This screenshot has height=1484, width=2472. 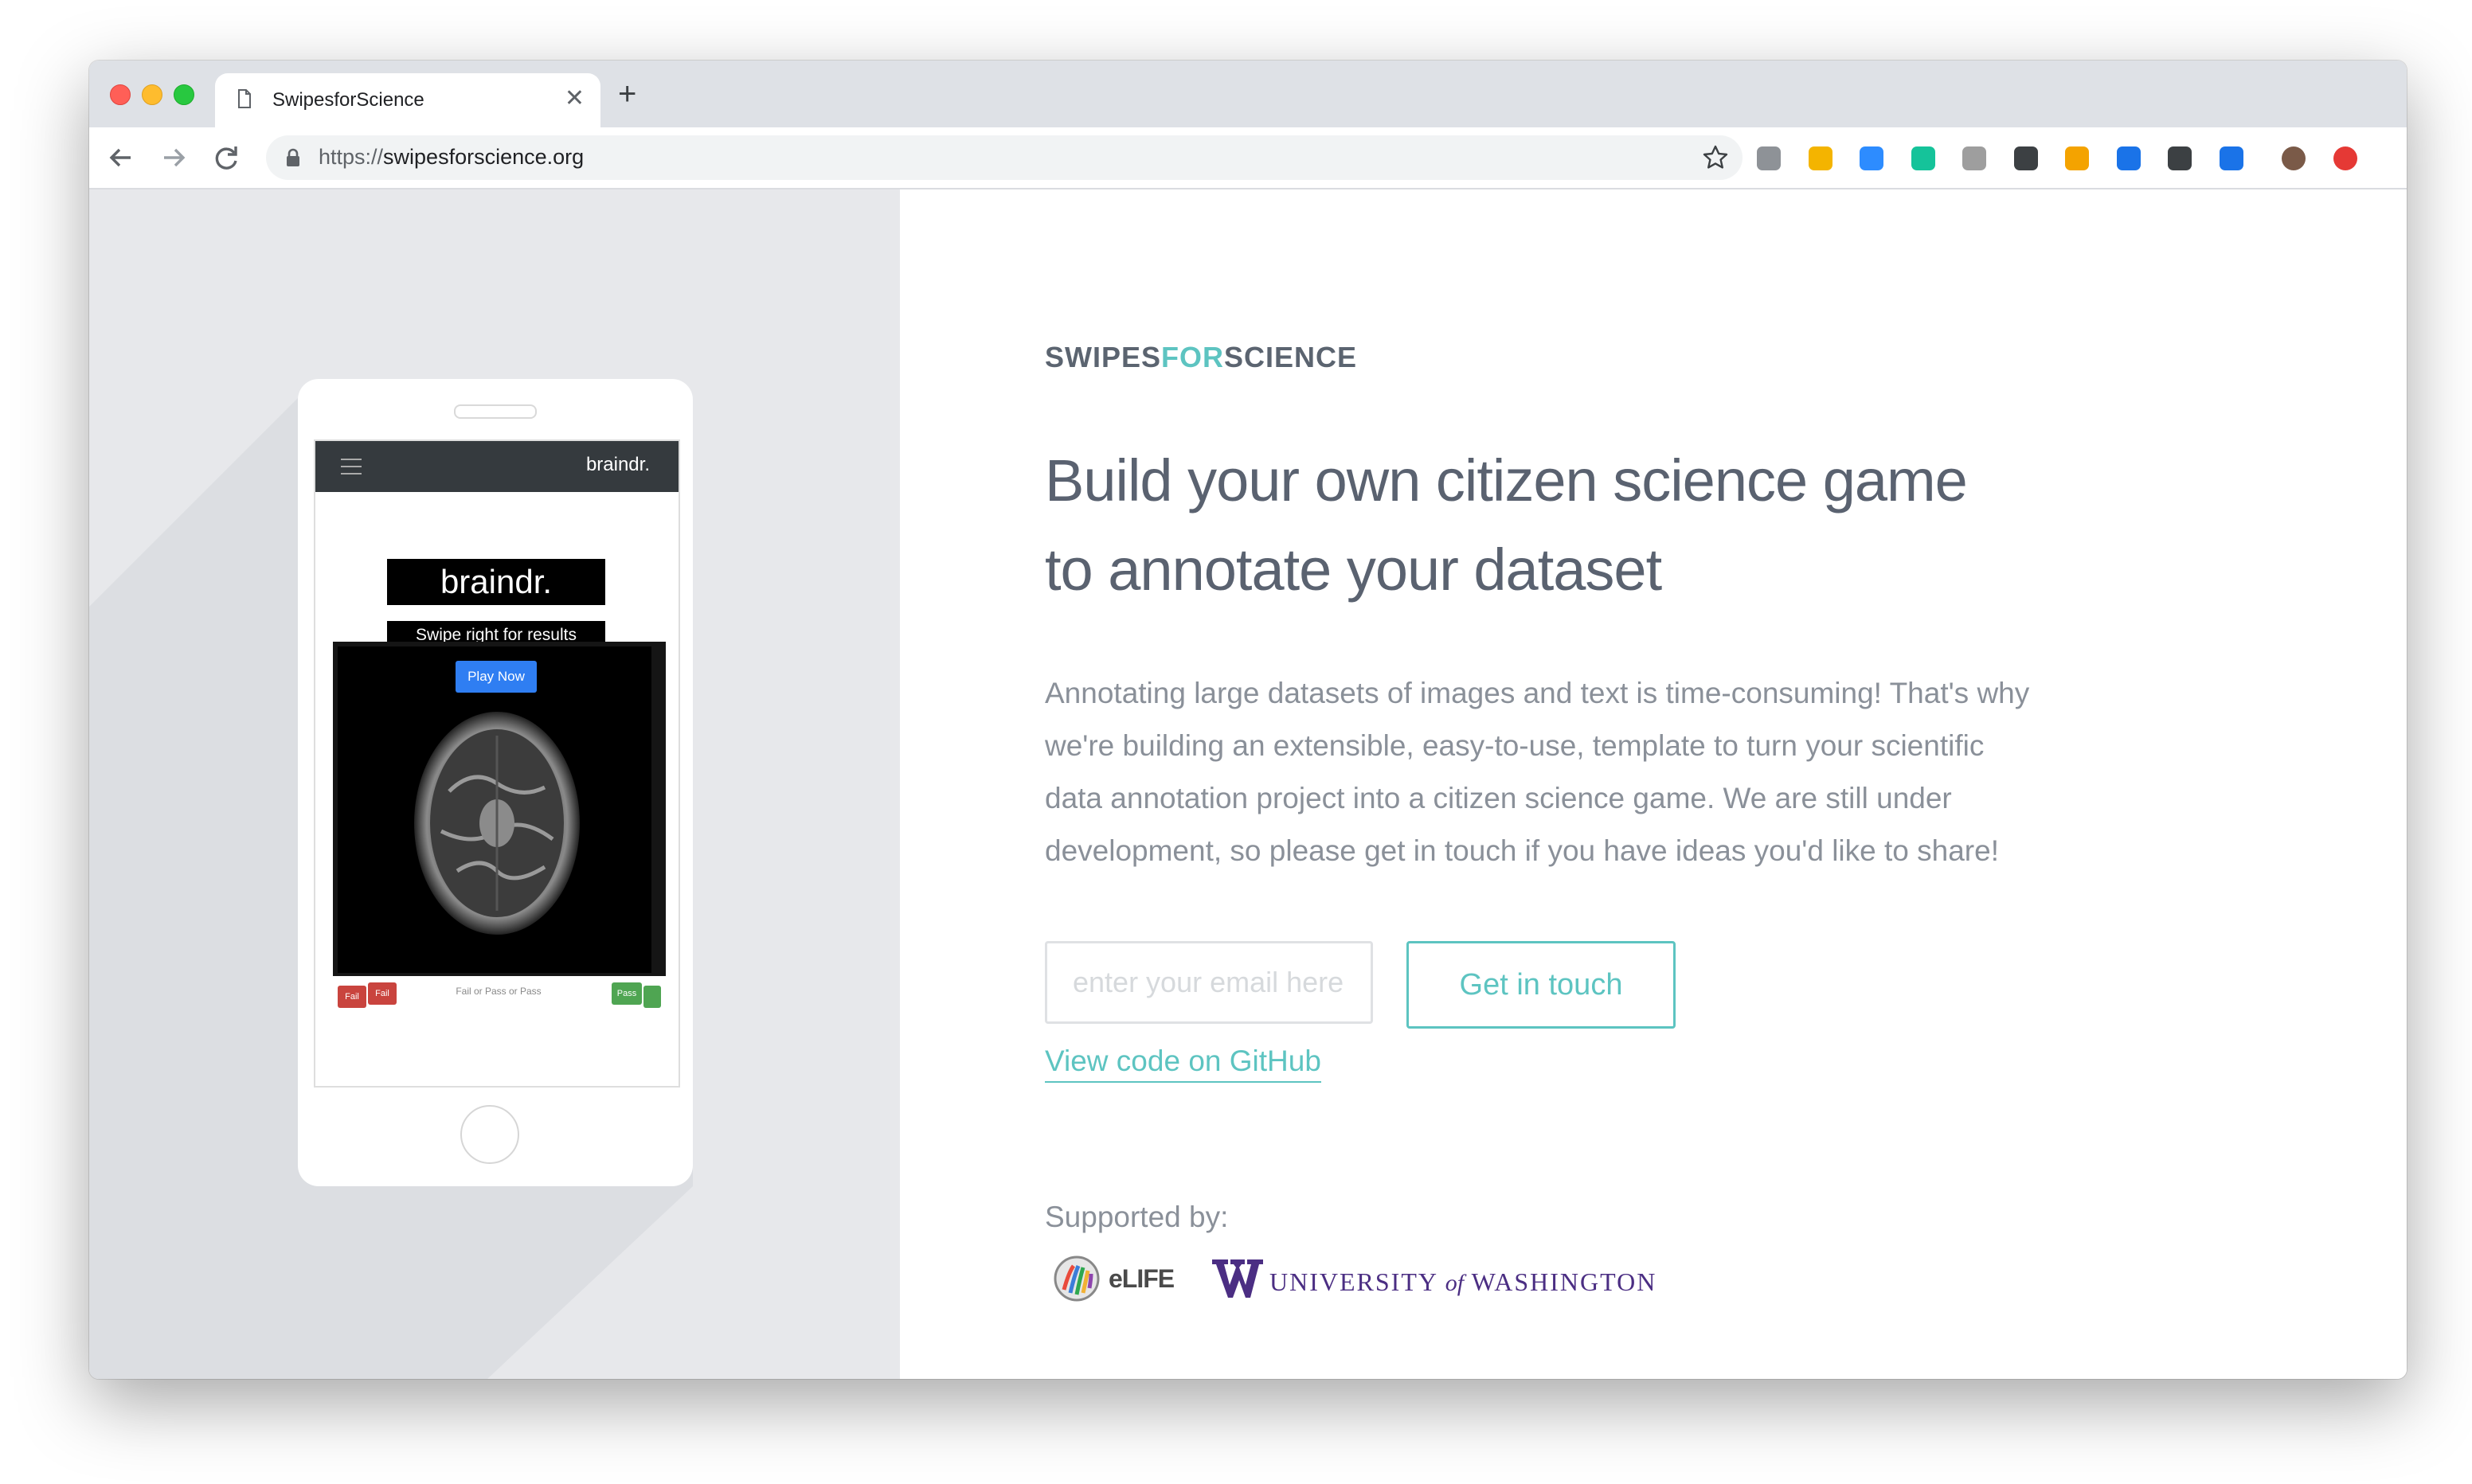 What do you see at coordinates (1715, 157) in the screenshot?
I see `bookmark-star-icon` at bounding box center [1715, 157].